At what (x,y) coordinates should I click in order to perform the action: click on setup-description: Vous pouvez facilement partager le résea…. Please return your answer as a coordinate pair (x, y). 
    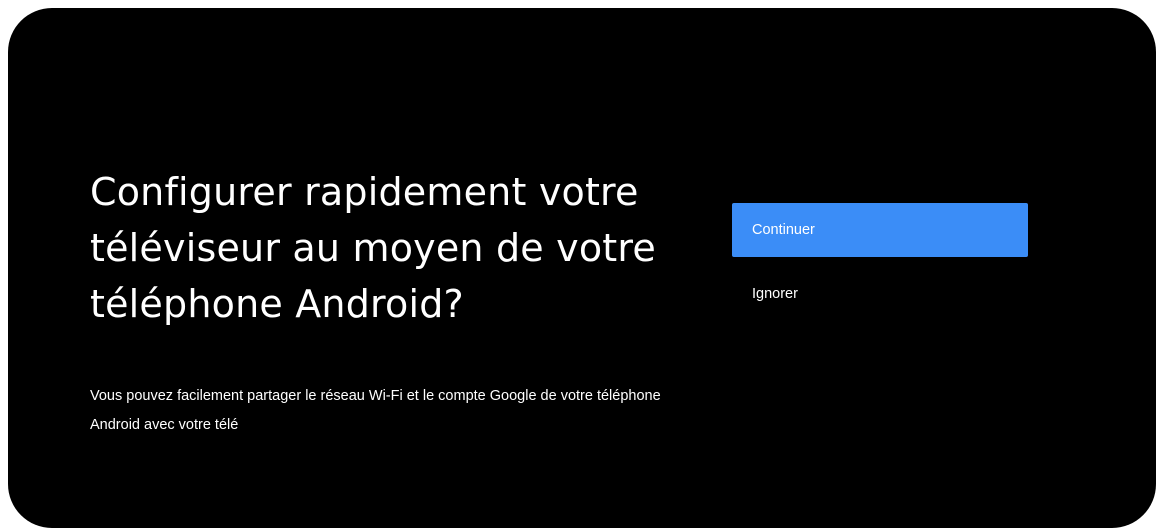
    Looking at the image, I should click on (375, 410).